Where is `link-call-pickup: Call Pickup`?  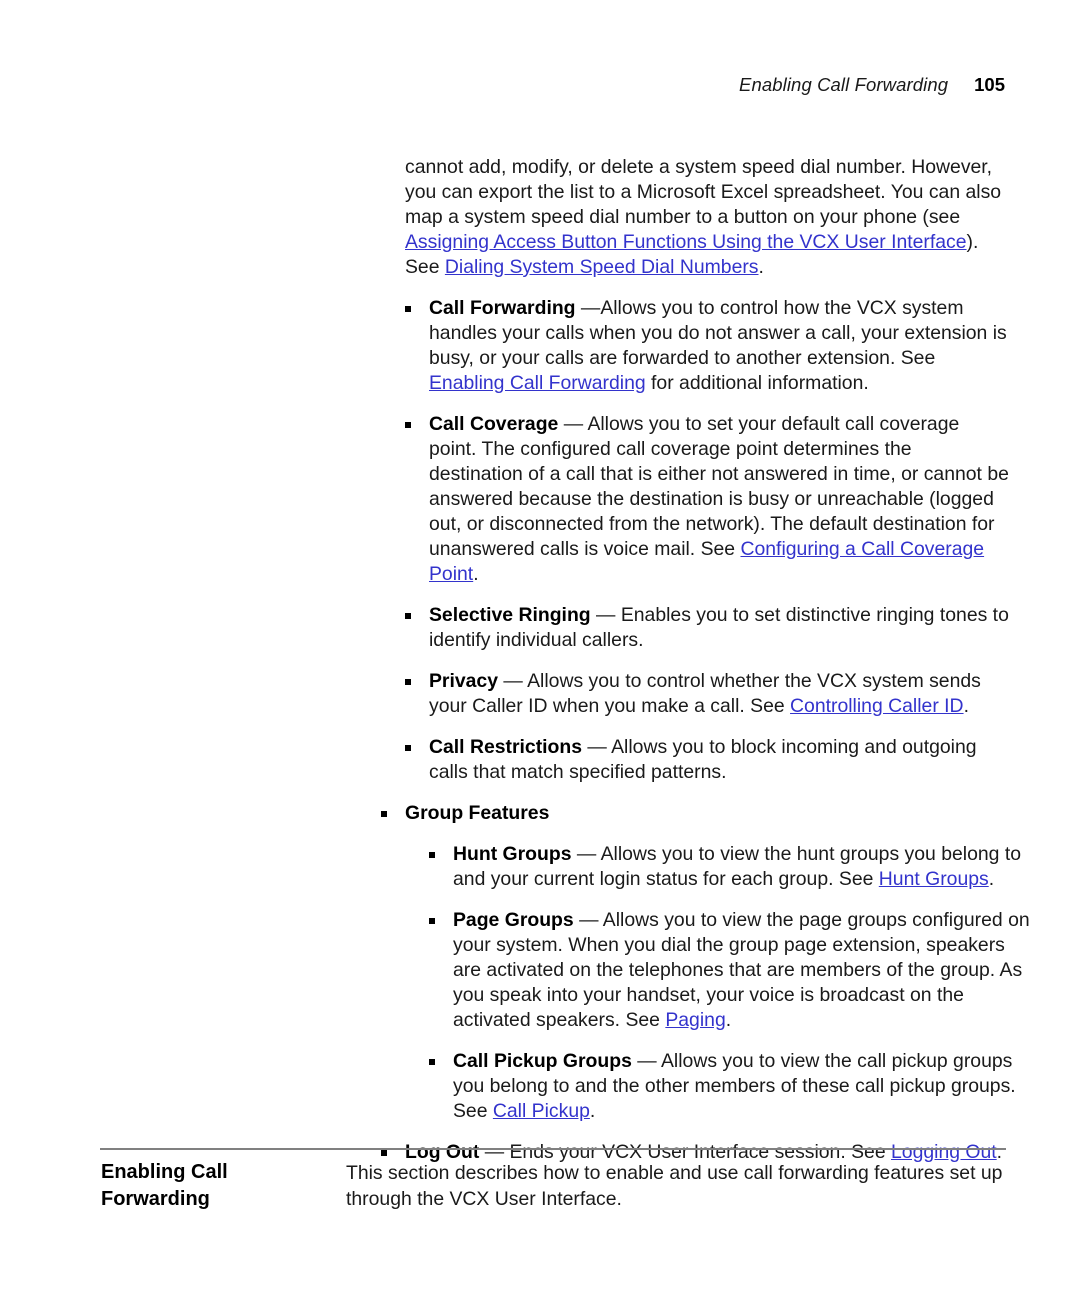 link-call-pickup: Call Pickup is located at coordinates (541, 1111).